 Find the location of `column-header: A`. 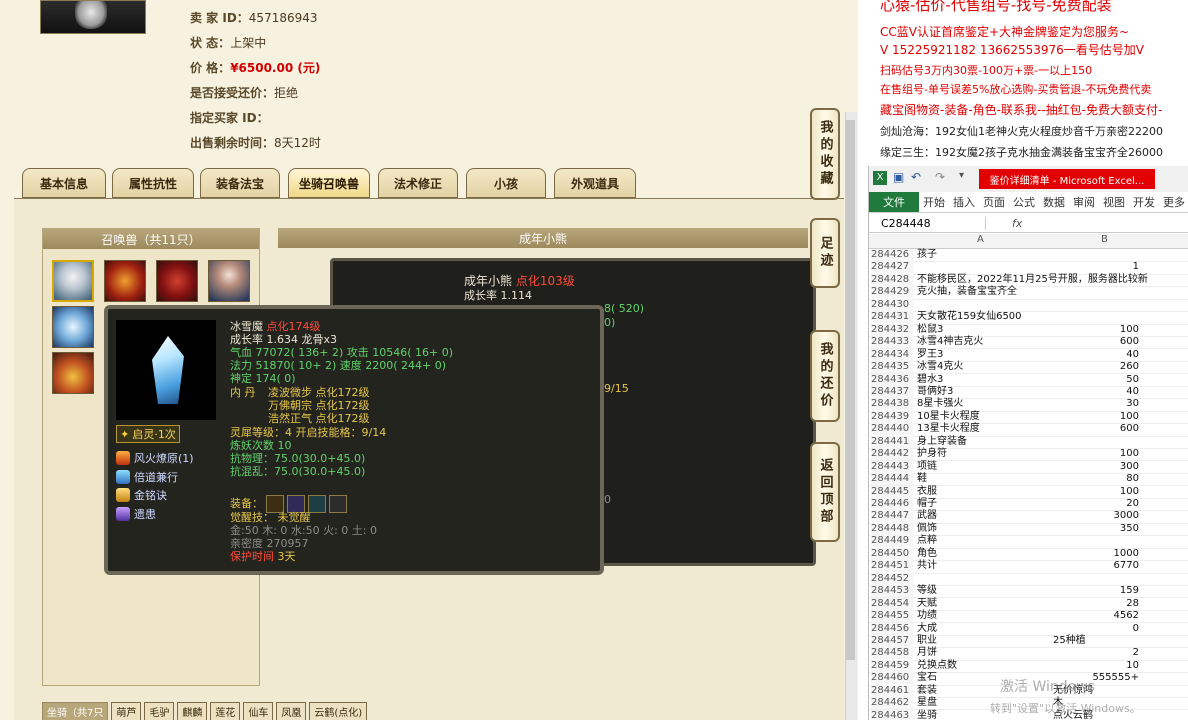

column-header: A is located at coordinates (980, 239).